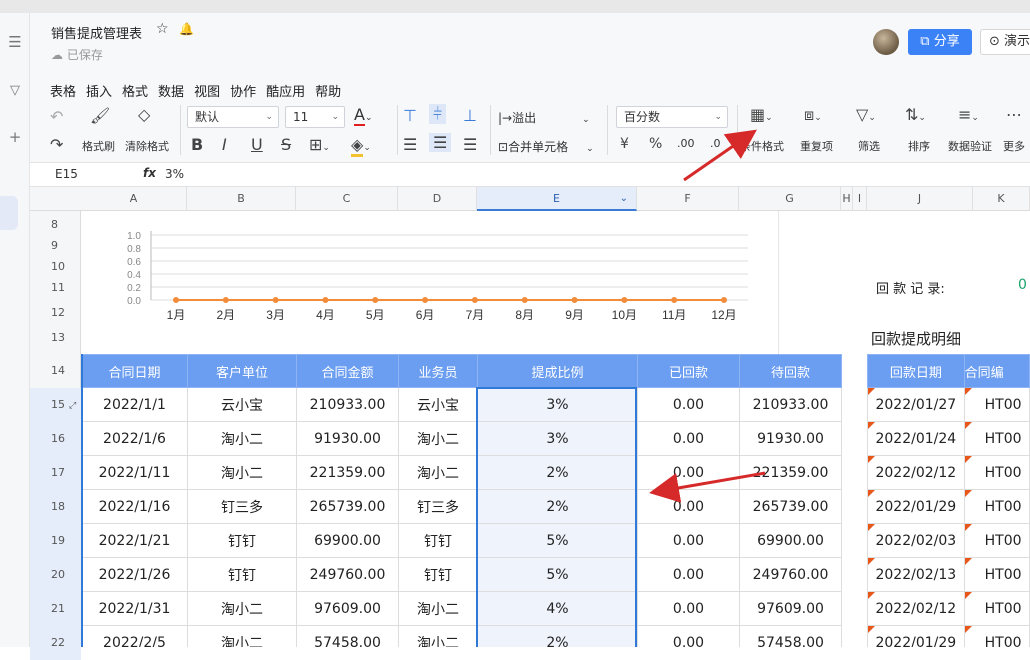  I want to click on row-number: 17, so click(55, 473).